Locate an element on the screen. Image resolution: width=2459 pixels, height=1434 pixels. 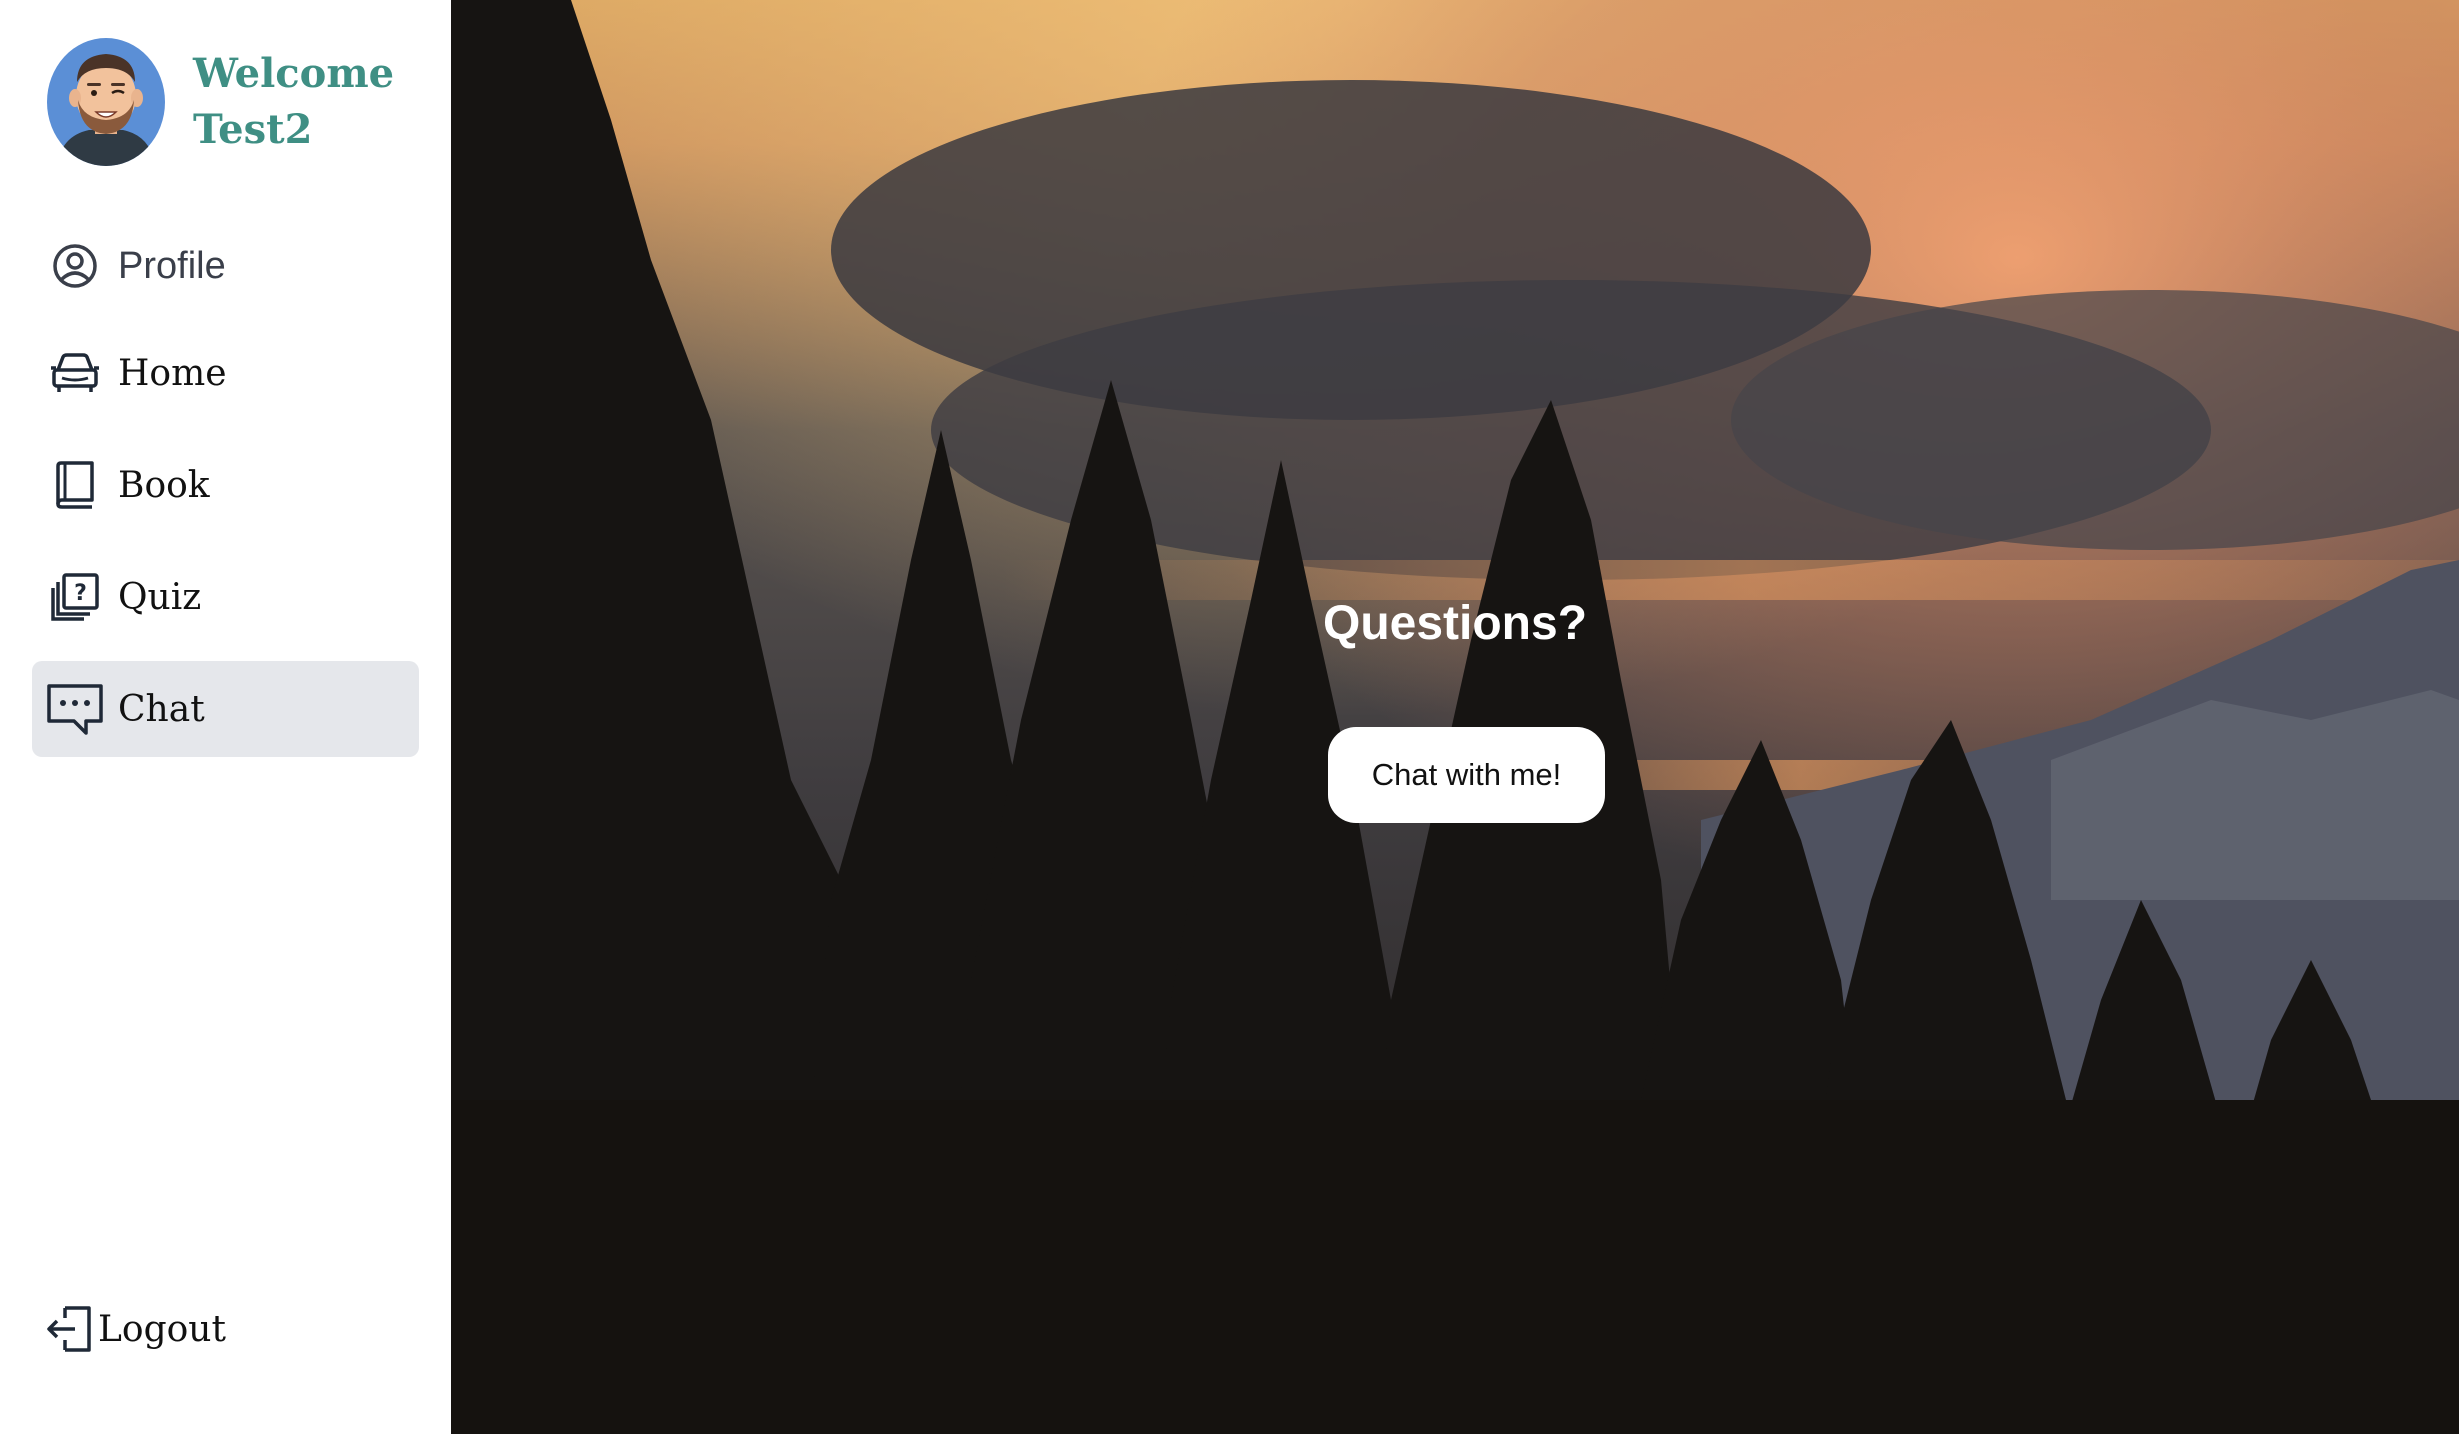
sidebar-item-label: Book is located at coordinates (164, 485).